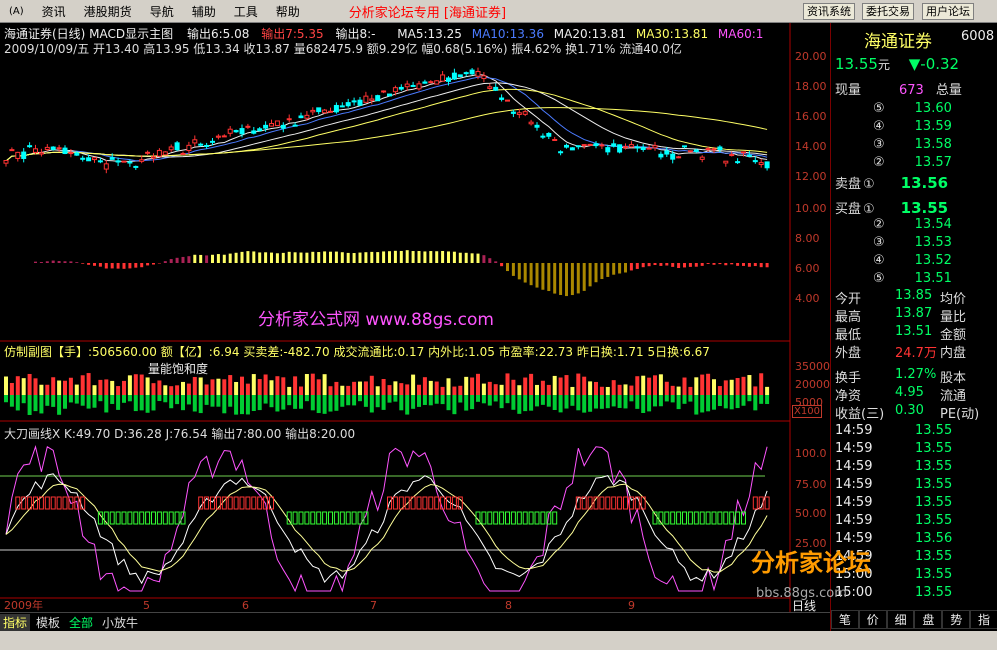 This screenshot has width=997, height=650. I want to click on forum-button: 用户论坛, so click(948, 11).